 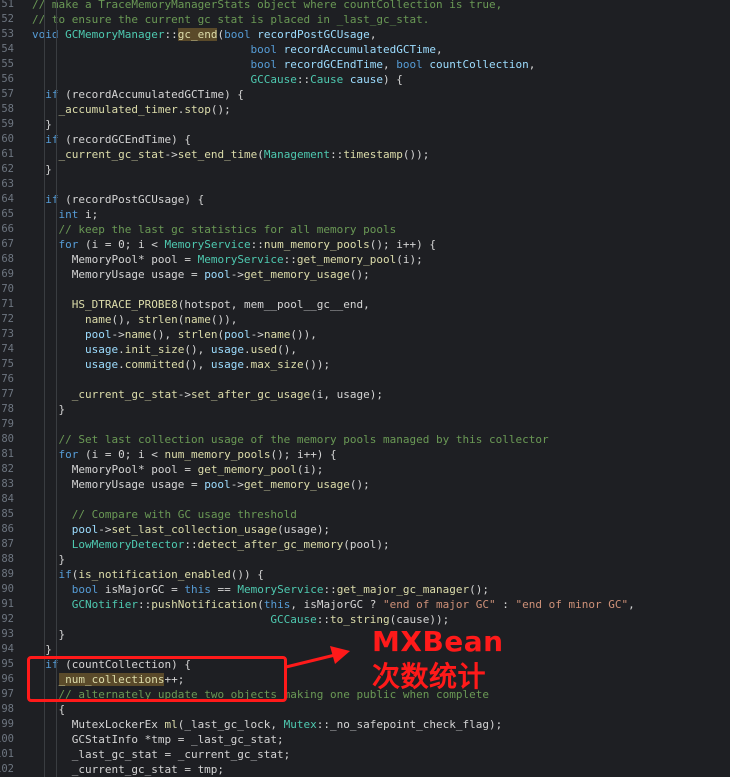 What do you see at coordinates (438, 641) in the screenshot?
I see `annotation-title: MXBean` at bounding box center [438, 641].